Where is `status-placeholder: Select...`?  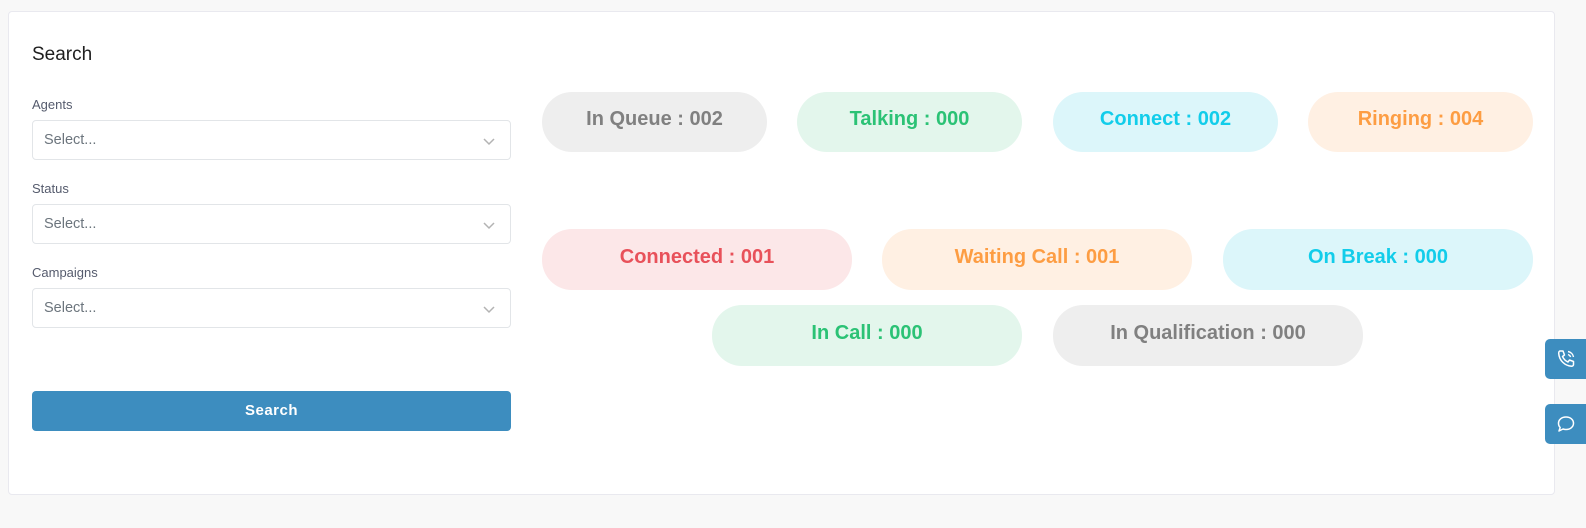
status-placeholder: Select... is located at coordinates (70, 224).